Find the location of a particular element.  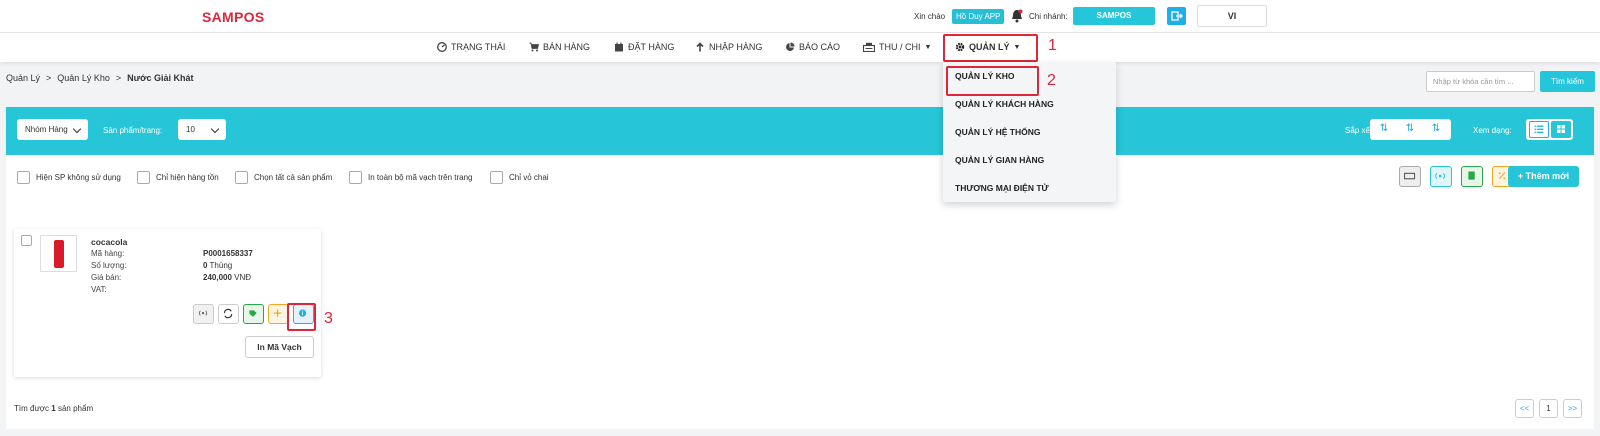

product-sync-button is located at coordinates (228, 314).